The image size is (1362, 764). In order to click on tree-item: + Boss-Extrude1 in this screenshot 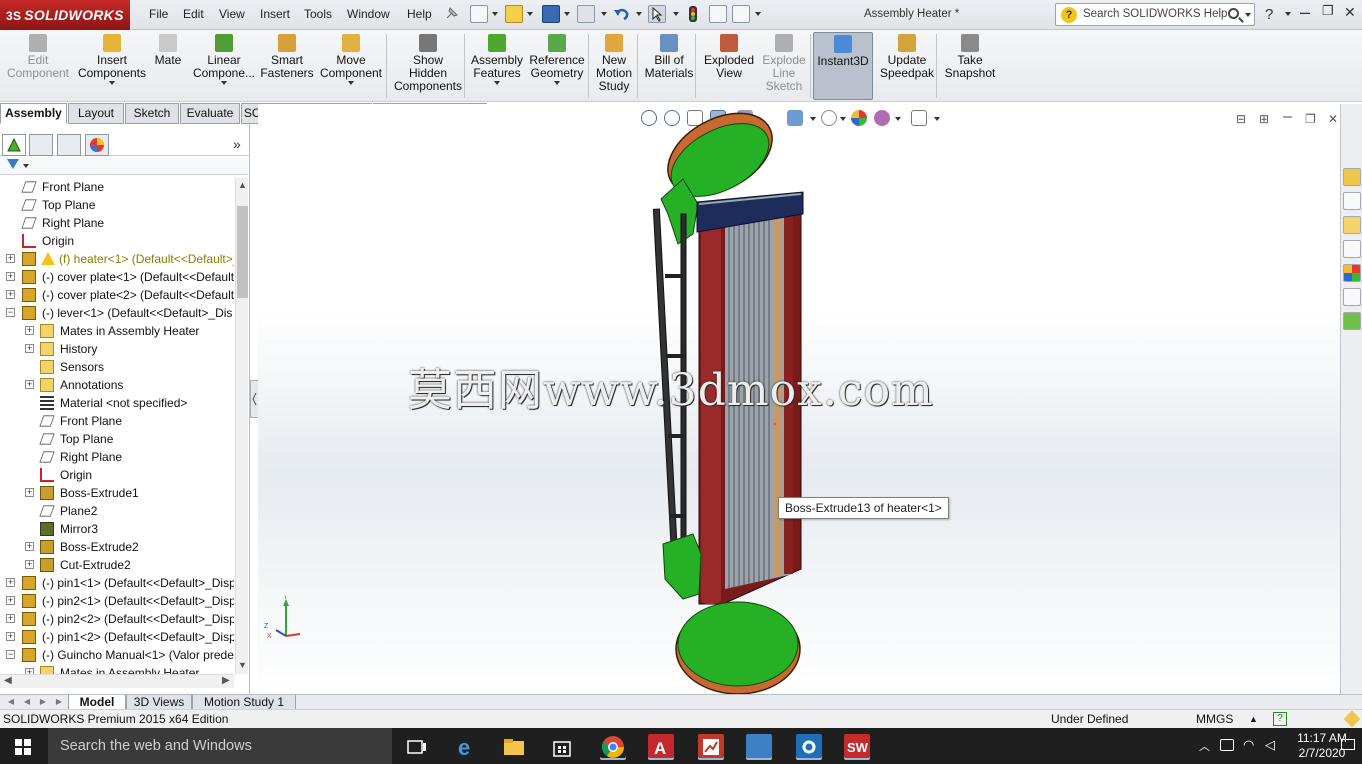, I will do `click(117, 493)`.